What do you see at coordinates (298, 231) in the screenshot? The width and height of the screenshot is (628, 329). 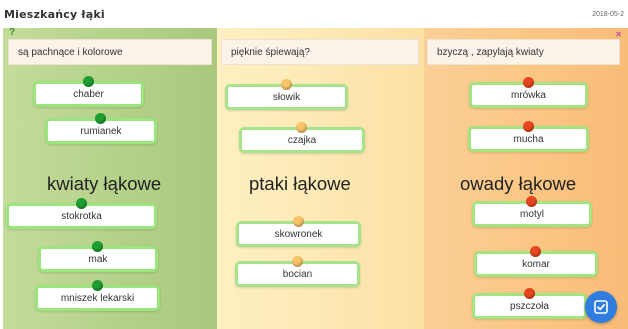 I see `card-skowronek: skowronek` at bounding box center [298, 231].